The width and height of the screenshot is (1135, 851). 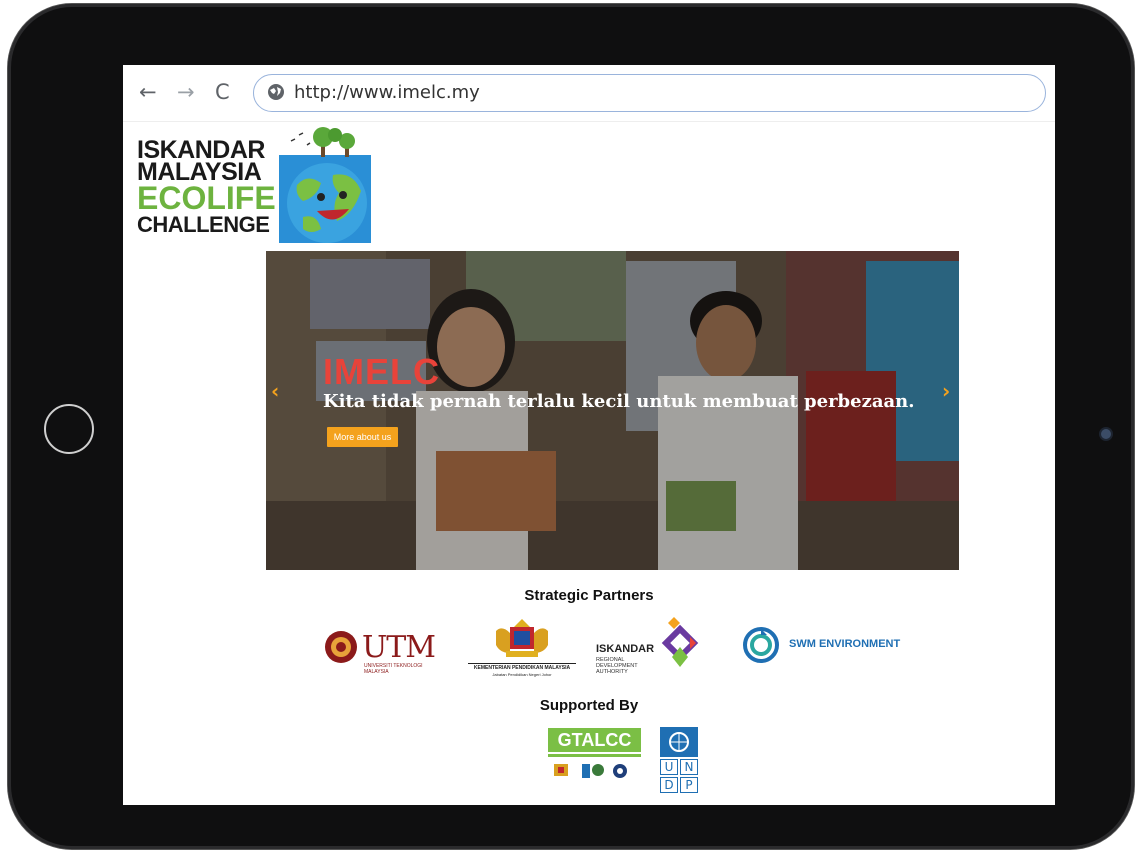 What do you see at coordinates (594, 740) in the screenshot?
I see `gtalcc-name: GTALCC` at bounding box center [594, 740].